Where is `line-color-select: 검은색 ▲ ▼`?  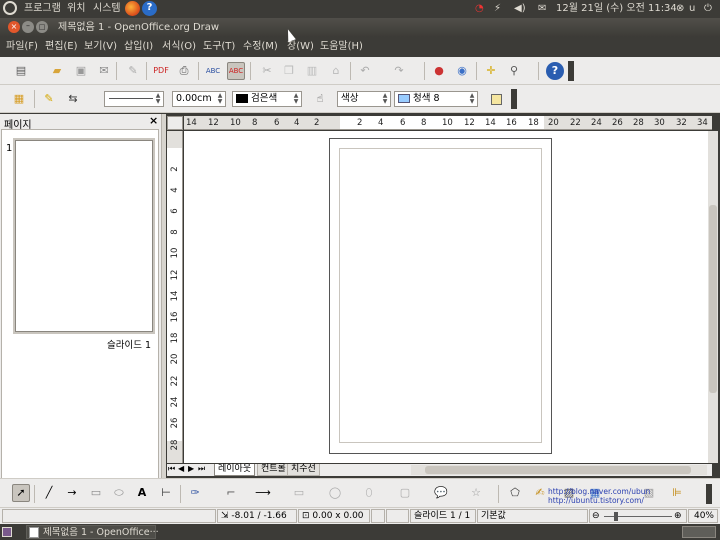 line-color-select: 검은색 ▲ ▼ is located at coordinates (267, 99).